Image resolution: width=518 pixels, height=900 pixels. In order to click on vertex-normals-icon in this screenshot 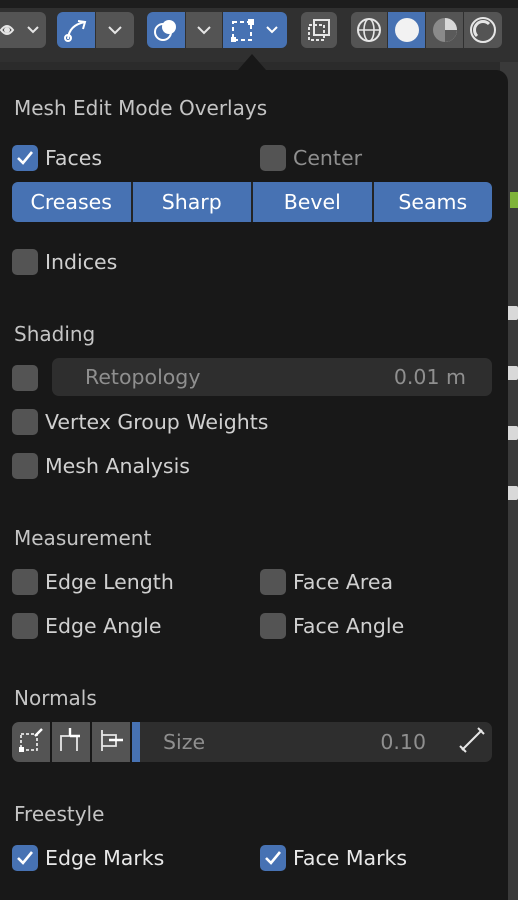, I will do `click(31, 742)`.